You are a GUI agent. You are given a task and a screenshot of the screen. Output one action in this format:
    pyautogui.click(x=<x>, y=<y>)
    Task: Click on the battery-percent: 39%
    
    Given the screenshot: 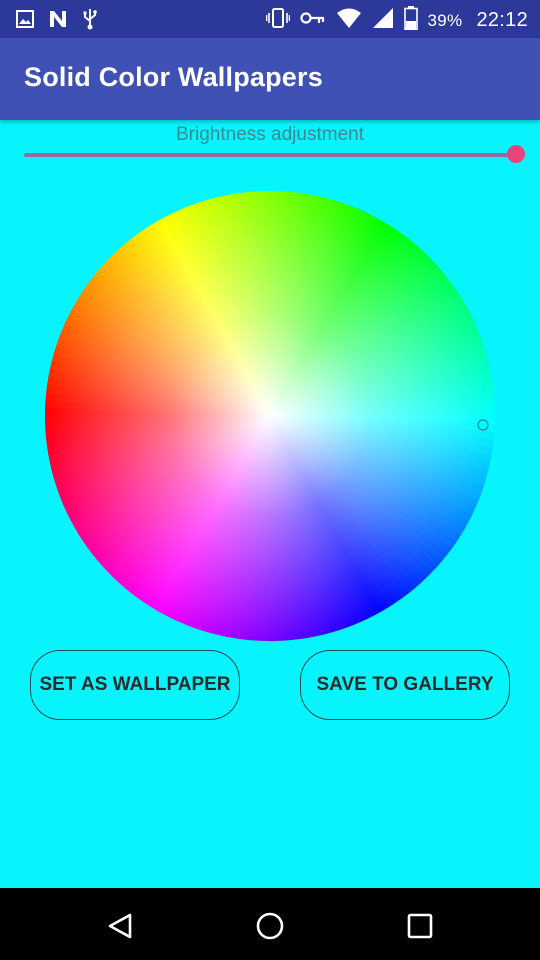 What is the action you would take?
    pyautogui.click(x=445, y=20)
    